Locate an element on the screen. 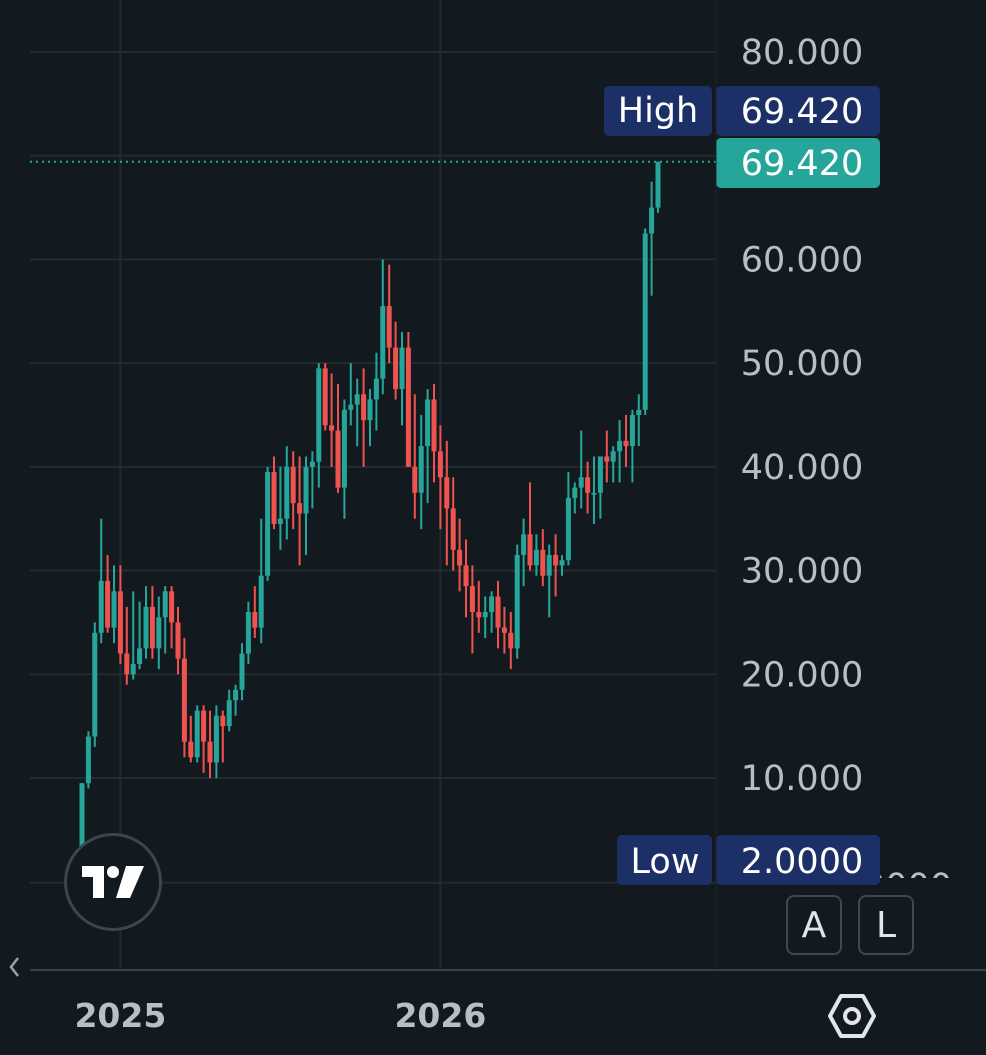 This screenshot has height=1055, width=986. tradingview-logo-icon is located at coordinates (113, 882).